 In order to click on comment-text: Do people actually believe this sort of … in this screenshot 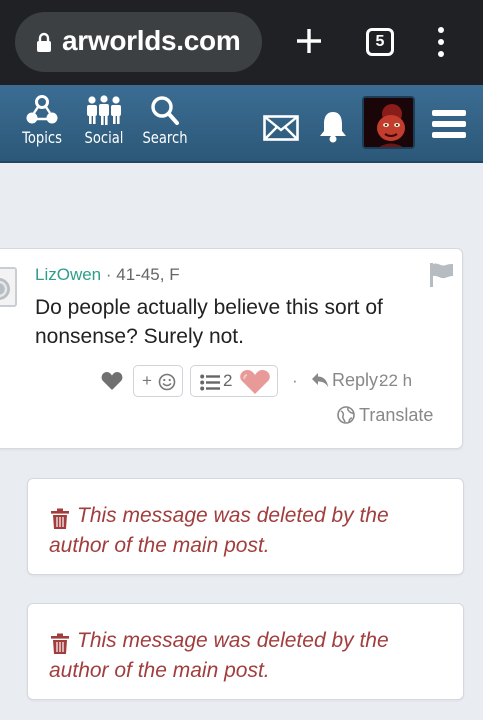, I will do `click(209, 322)`.